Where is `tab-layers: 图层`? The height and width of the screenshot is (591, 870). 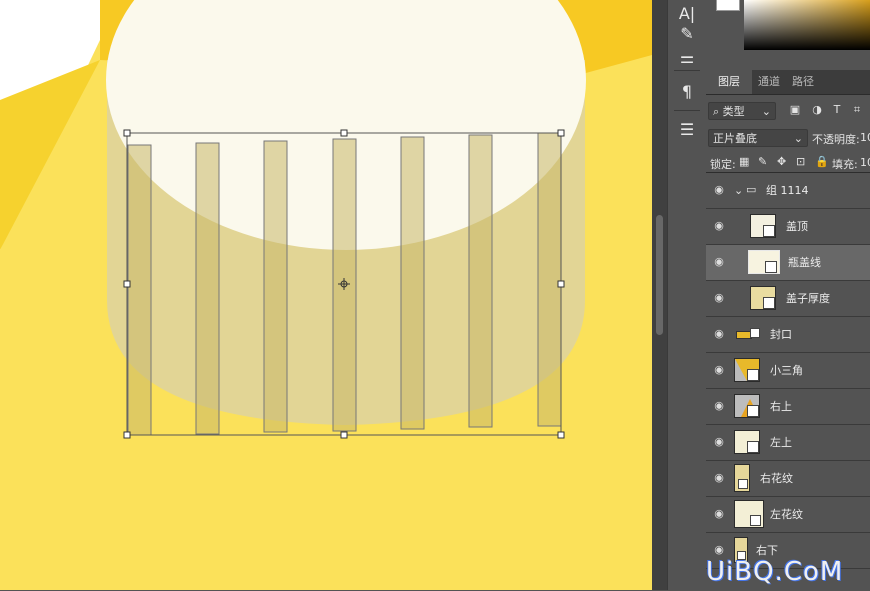 tab-layers: 图层 is located at coordinates (729, 82).